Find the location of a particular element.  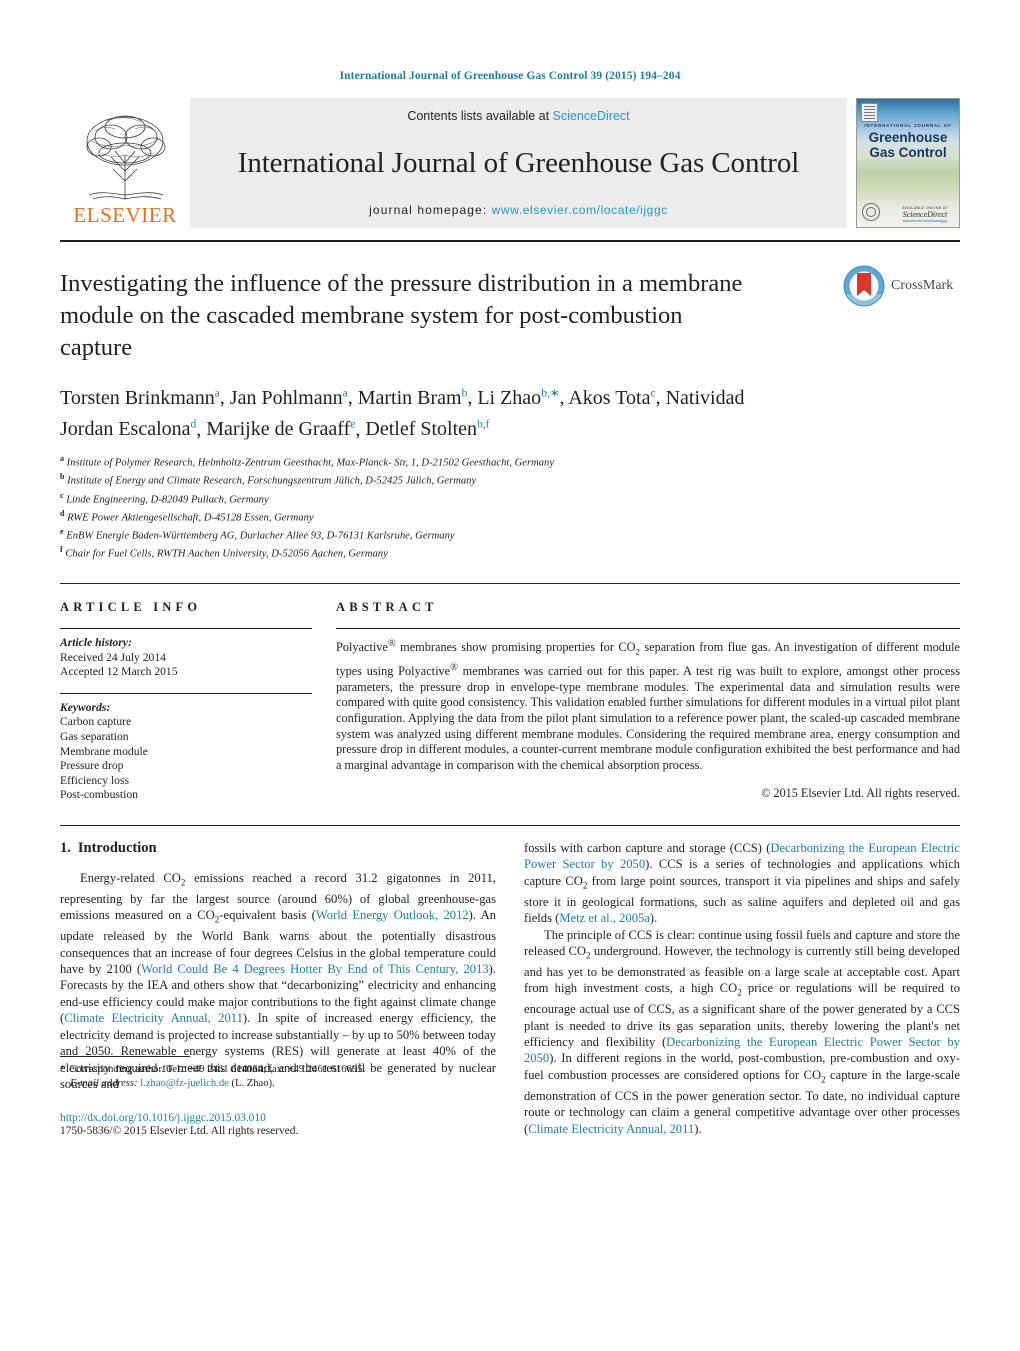

citation-link: Metz et al., 2005a is located at coordinates (604, 918).